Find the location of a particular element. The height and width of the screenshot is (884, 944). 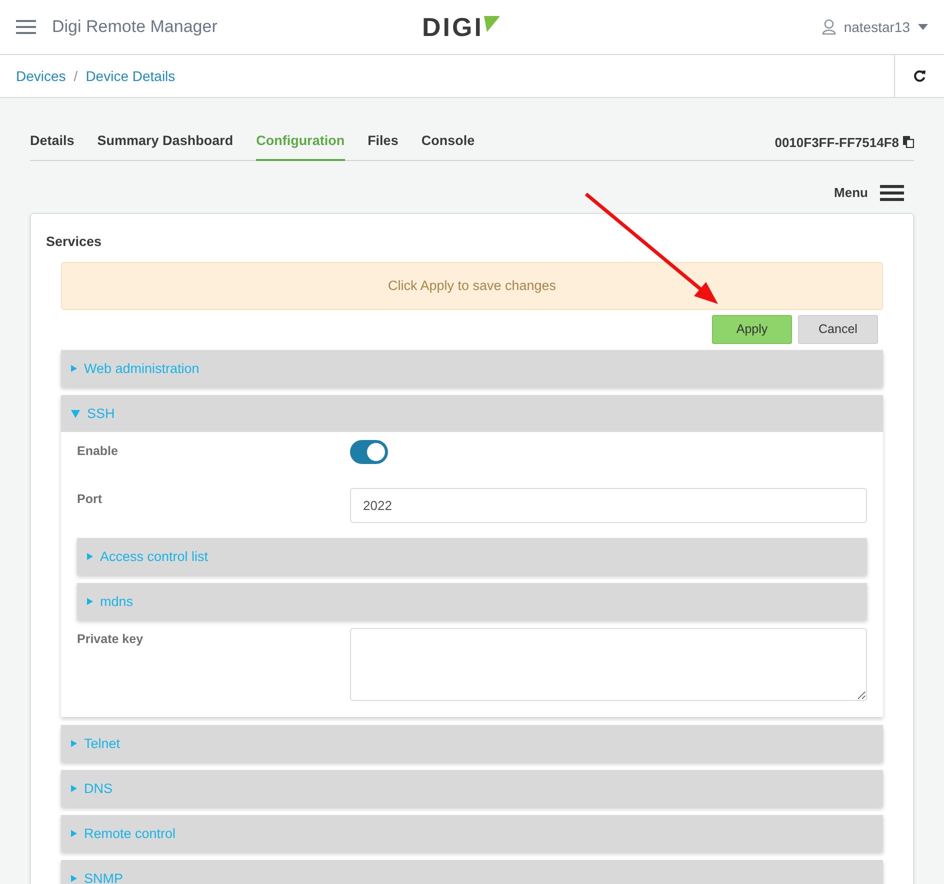

input-field: 2022 is located at coordinates (608, 506).